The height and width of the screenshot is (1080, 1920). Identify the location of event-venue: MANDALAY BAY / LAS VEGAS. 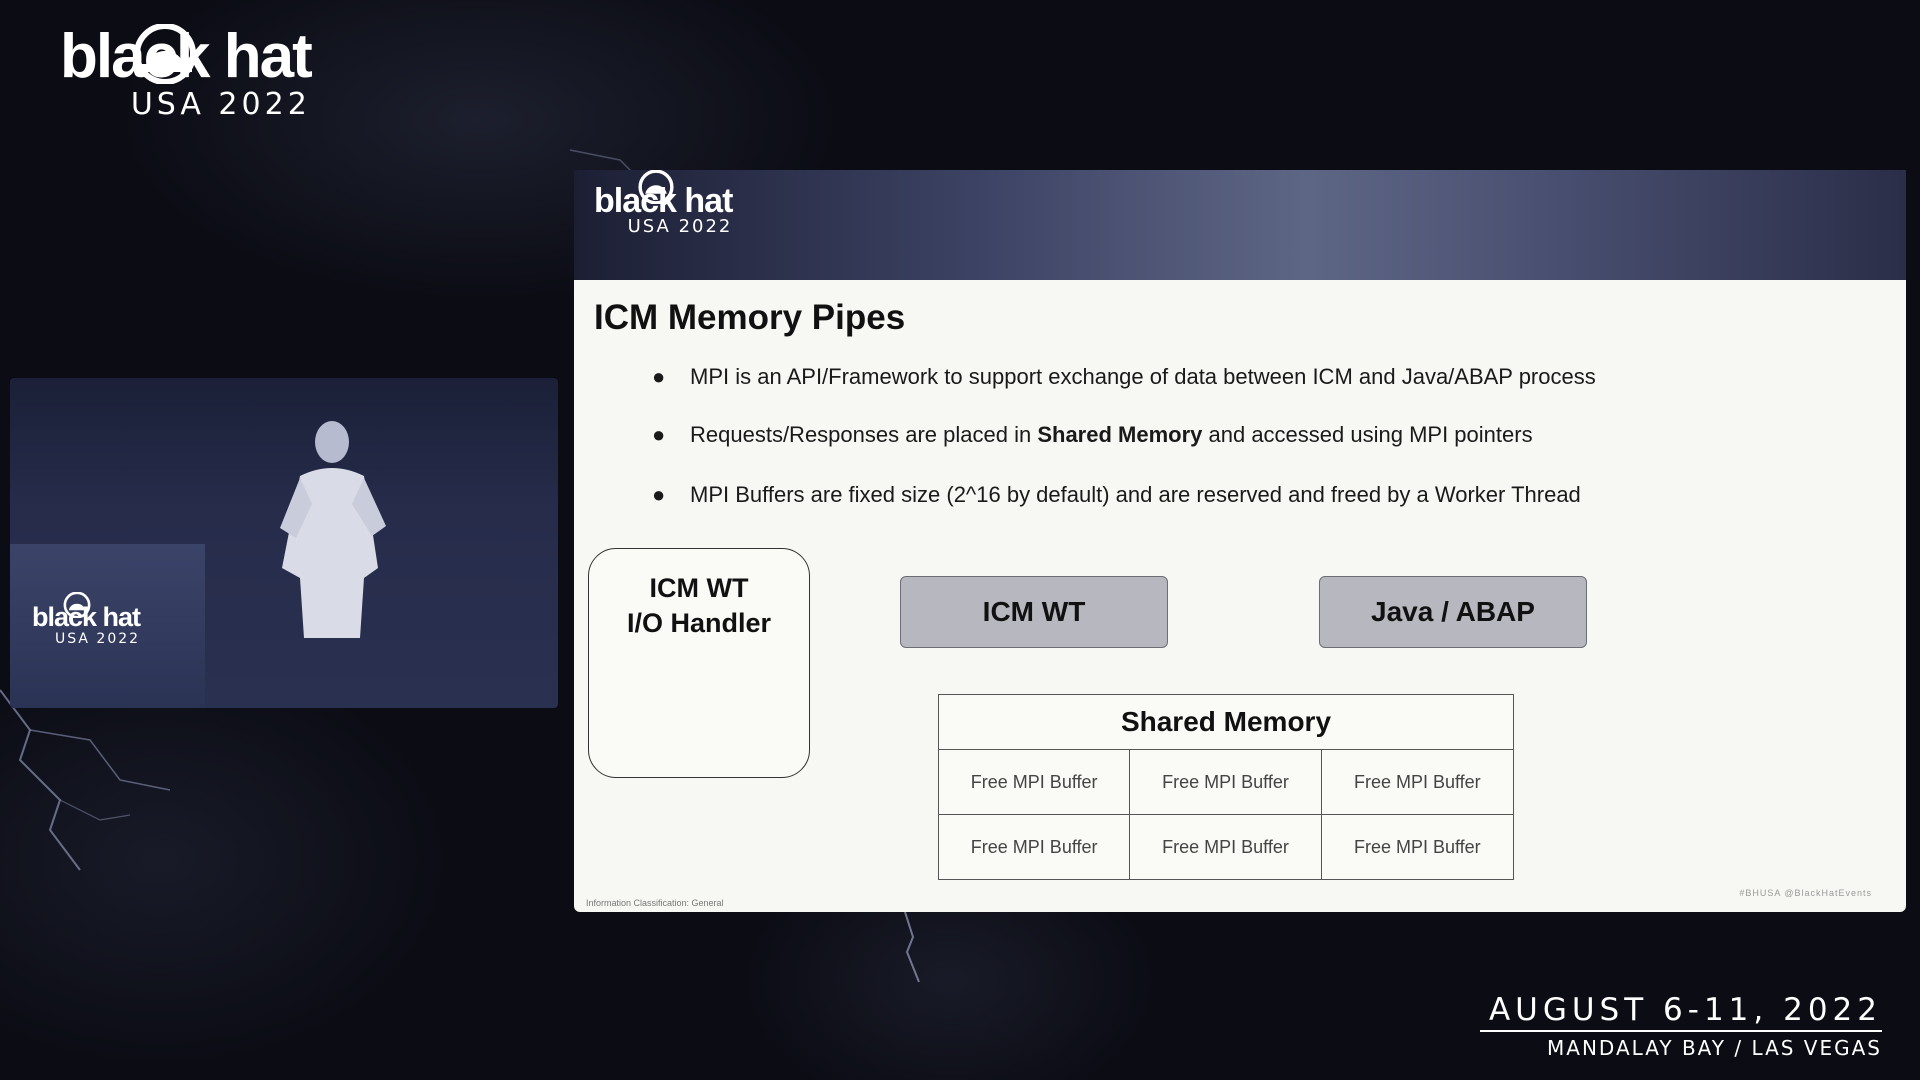
(1714, 1048).